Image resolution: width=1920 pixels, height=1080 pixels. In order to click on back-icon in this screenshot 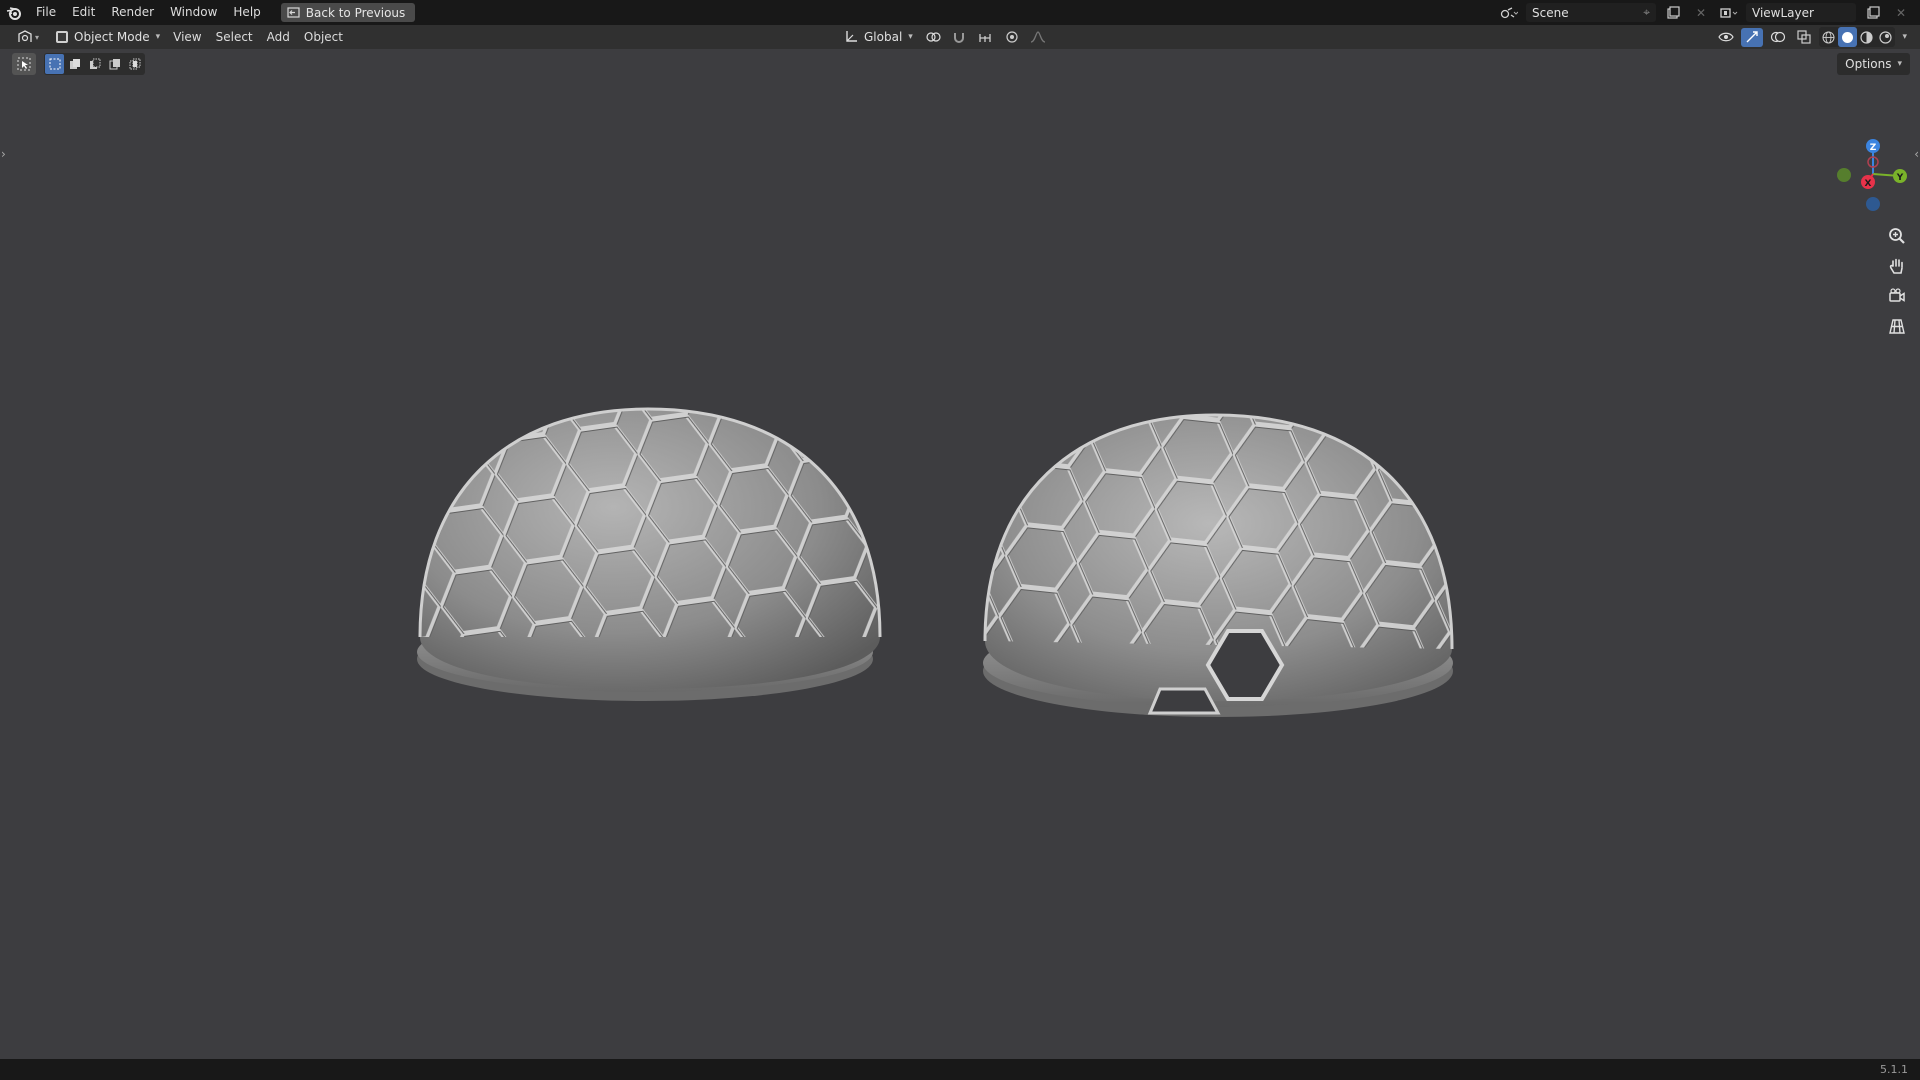, I will do `click(293, 12)`.